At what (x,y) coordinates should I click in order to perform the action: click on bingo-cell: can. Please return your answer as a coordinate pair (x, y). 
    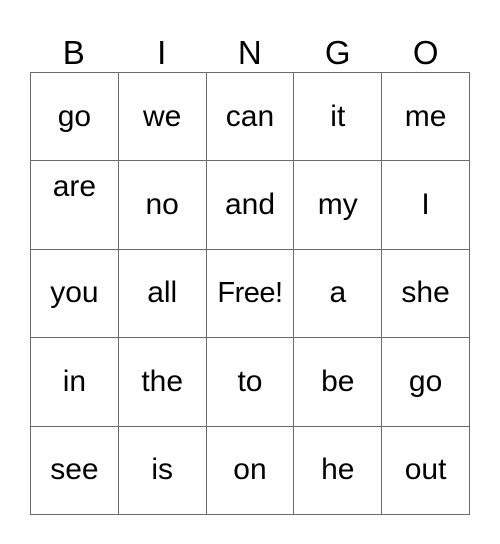
    Looking at the image, I should click on (250, 117).